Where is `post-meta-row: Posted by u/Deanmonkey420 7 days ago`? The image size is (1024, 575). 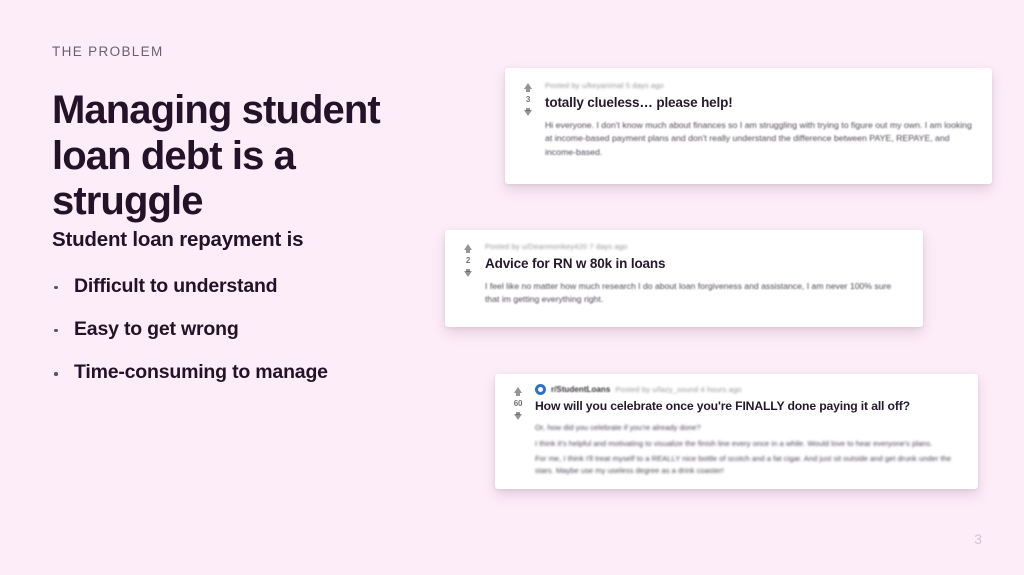
post-meta-row: Posted by u/Deanmonkey420 7 days ago is located at coordinates (696, 246).